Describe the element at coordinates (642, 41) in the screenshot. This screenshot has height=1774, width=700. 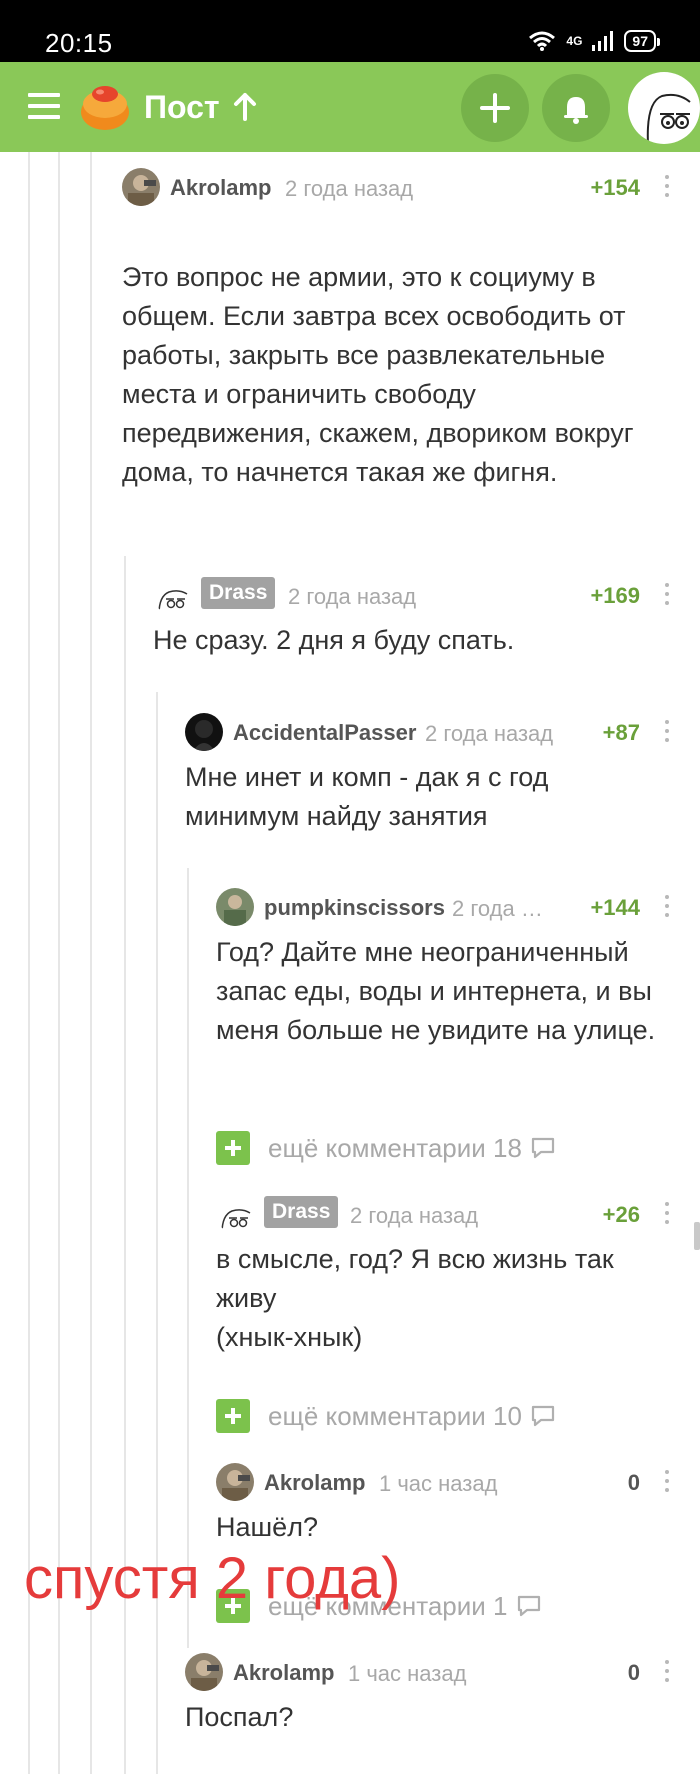
I see `battery-icon: 97` at that location.